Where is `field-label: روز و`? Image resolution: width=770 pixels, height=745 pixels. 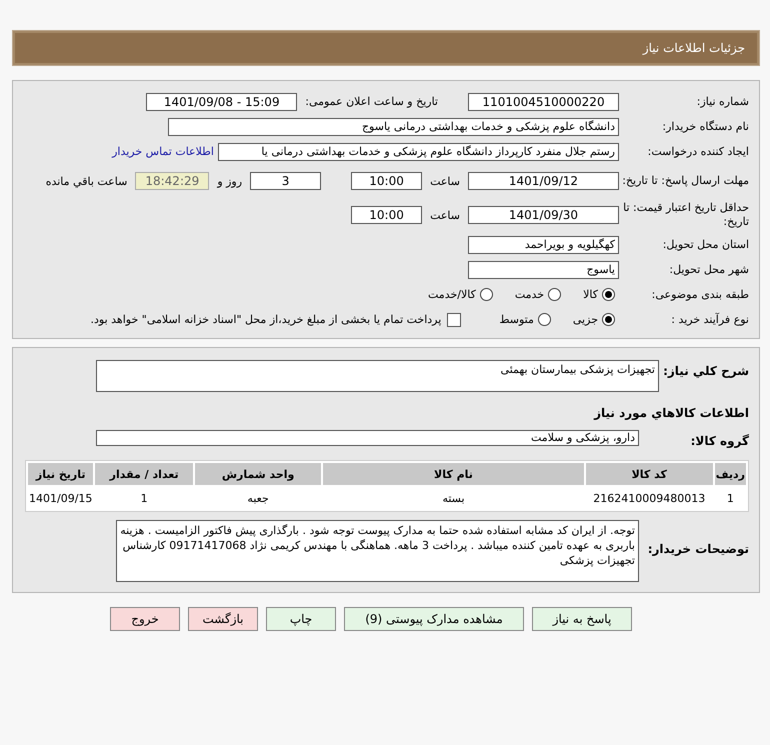 field-label: روز و is located at coordinates (229, 181).